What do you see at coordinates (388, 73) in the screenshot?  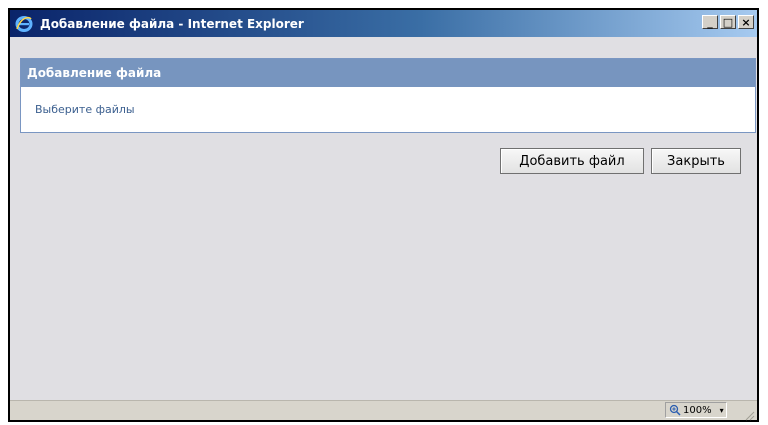 I see `panel-header: Добавление файла` at bounding box center [388, 73].